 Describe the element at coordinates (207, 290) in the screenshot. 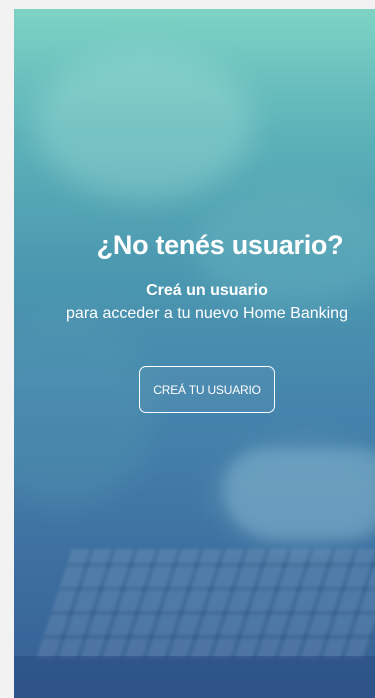

I see `subtitle: Creá un usuario` at that location.